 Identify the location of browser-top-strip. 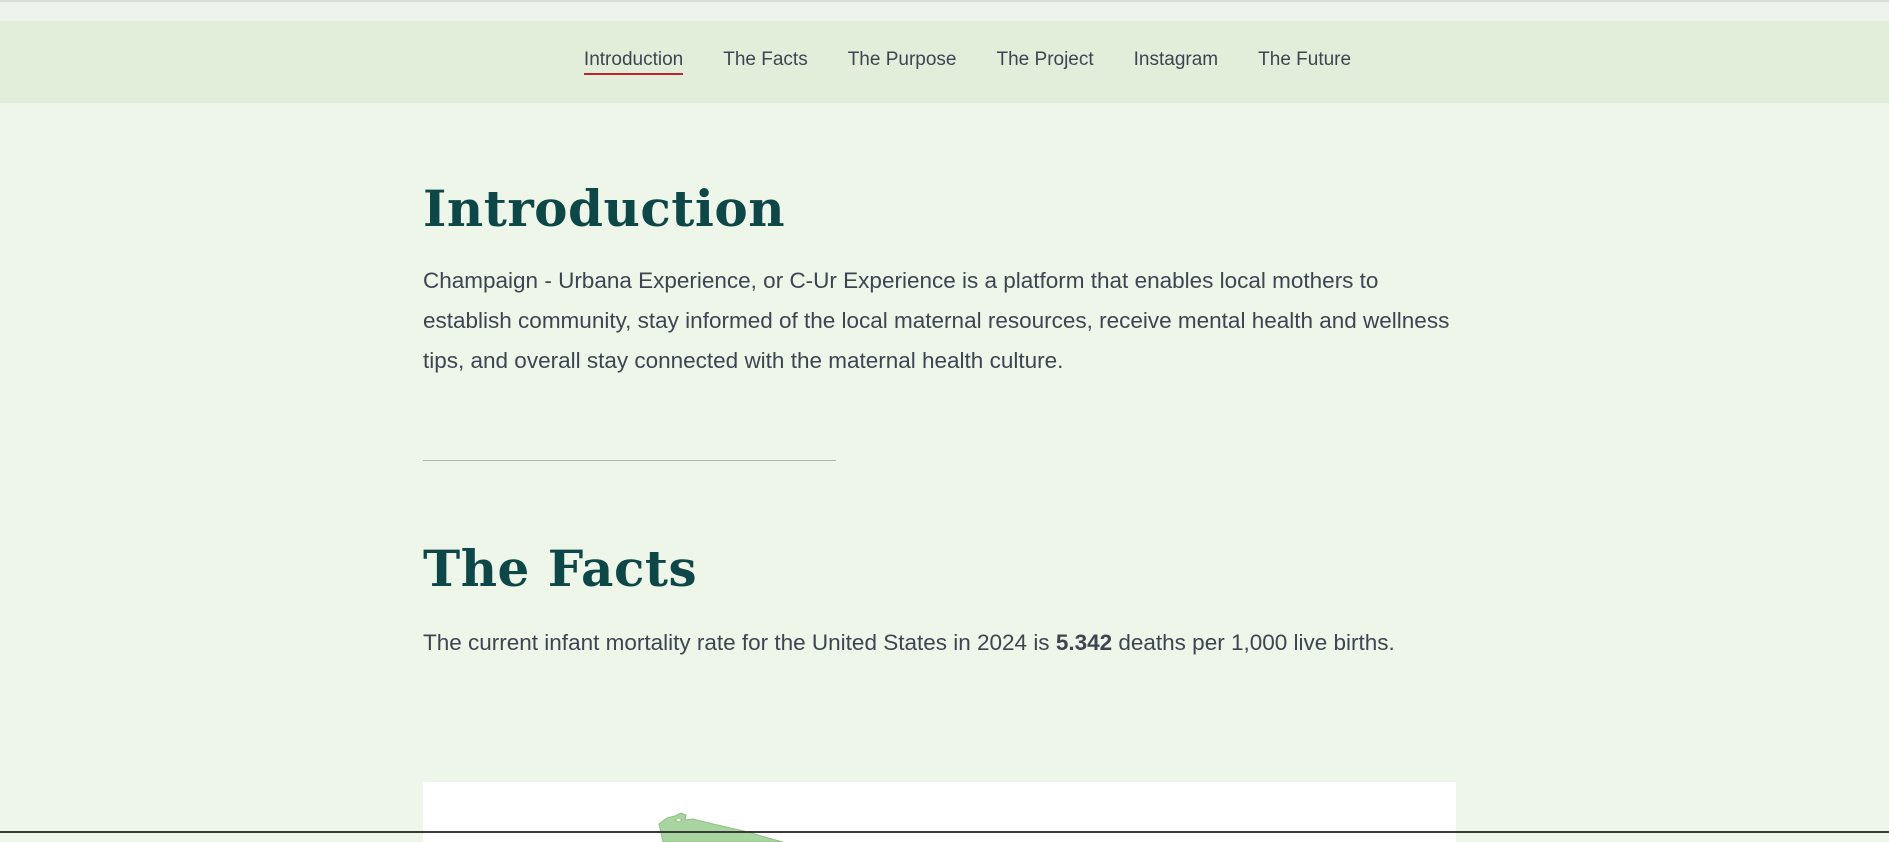
(944, 10).